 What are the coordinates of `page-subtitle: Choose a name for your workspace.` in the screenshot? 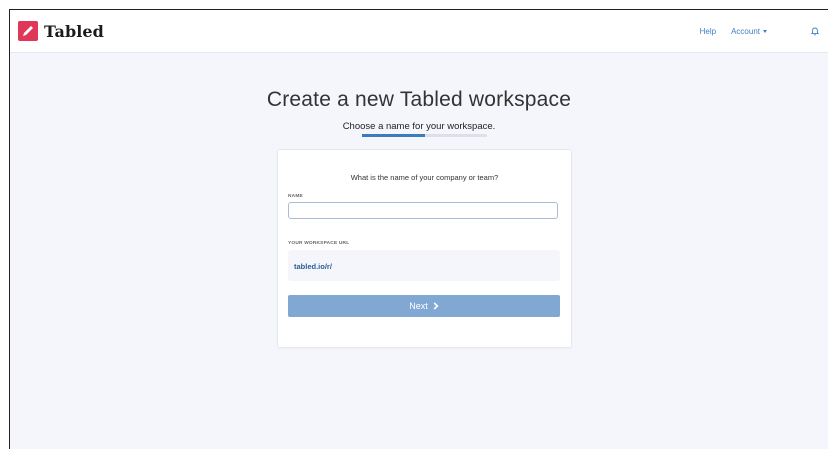 It's located at (419, 126).